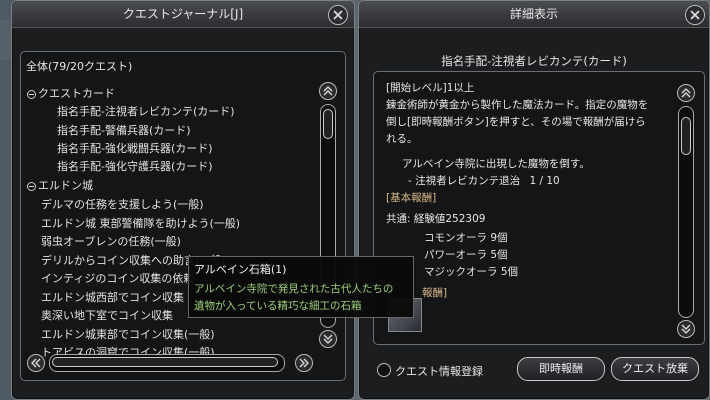 The width and height of the screenshot is (710, 400). What do you see at coordinates (430, 88) in the screenshot?
I see `start-level: [開始レベル]1以上` at bounding box center [430, 88].